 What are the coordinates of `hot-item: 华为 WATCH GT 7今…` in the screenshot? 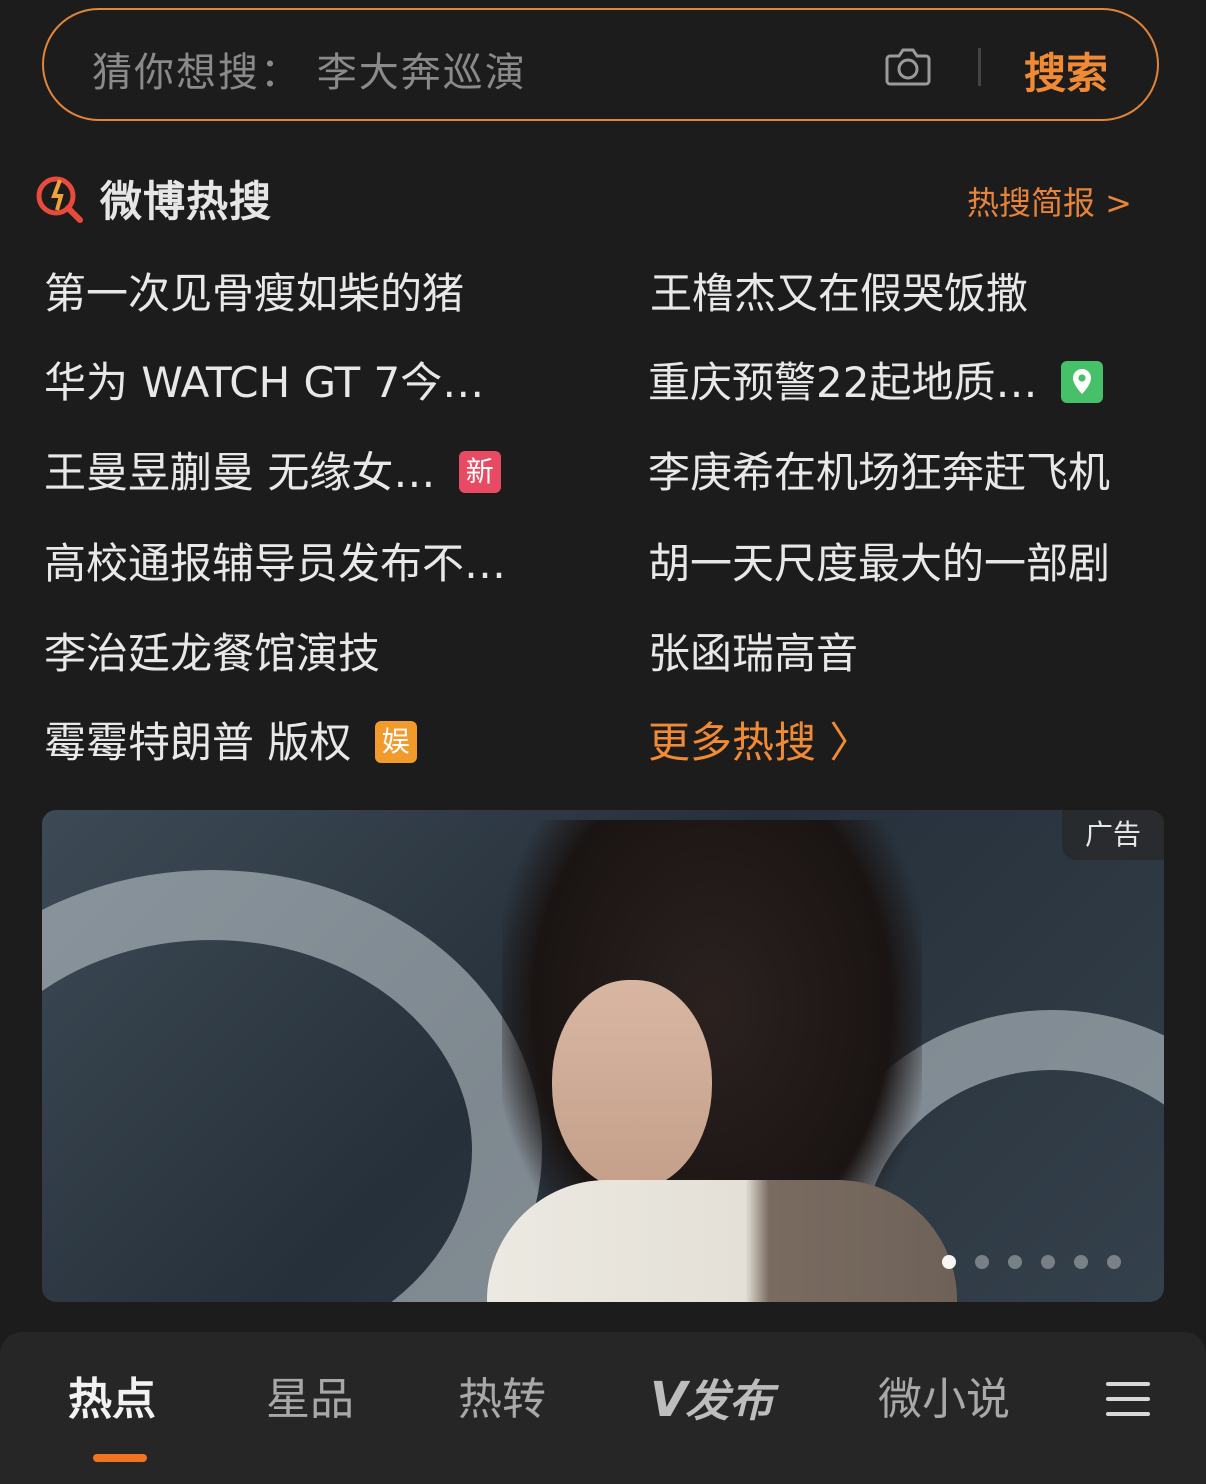 It's located at (264, 383).